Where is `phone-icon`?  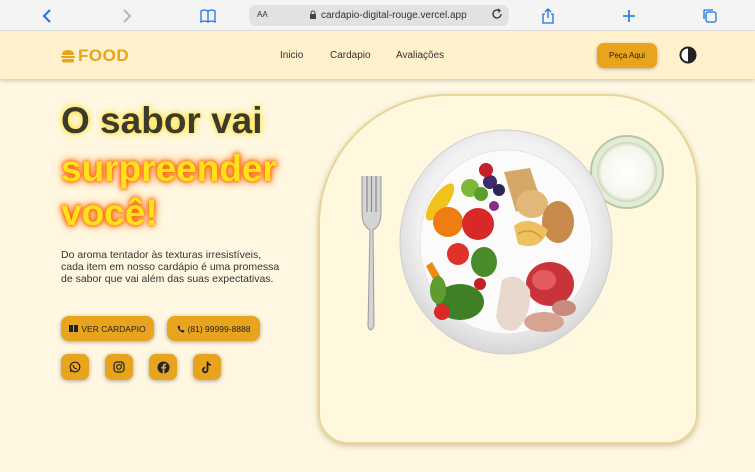
phone-icon is located at coordinates (181, 329).